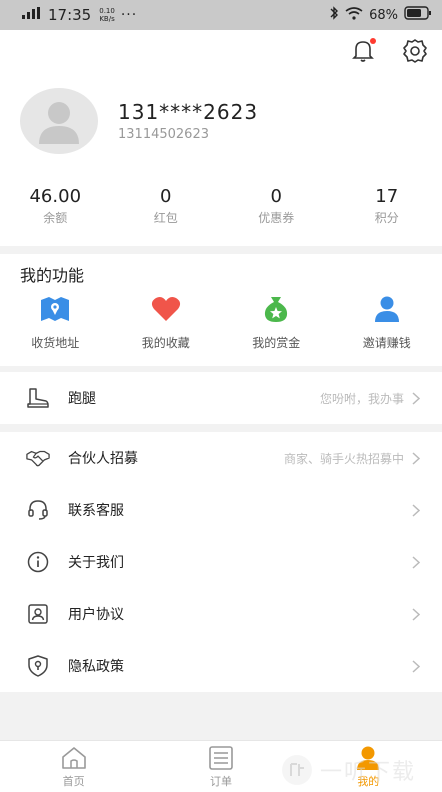  What do you see at coordinates (82, 399) in the screenshot?
I see `menu-label: 跑腿` at bounding box center [82, 399].